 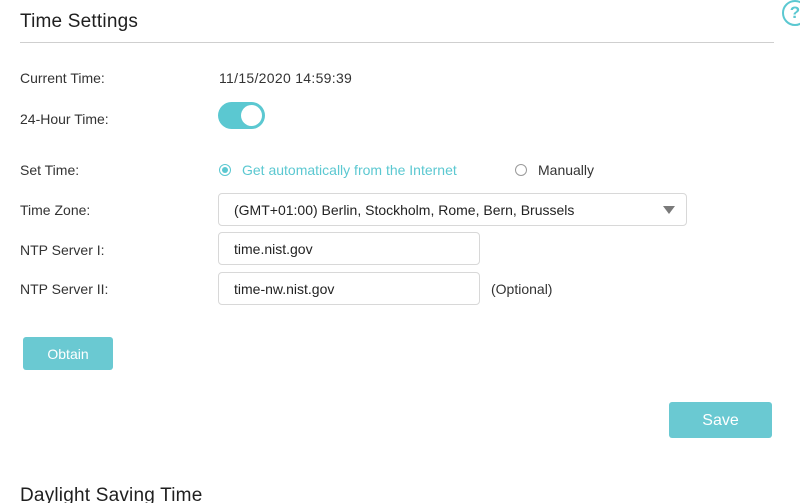 What do you see at coordinates (62, 250) in the screenshot?
I see `ntp-server-1-label: NTP Server I:` at bounding box center [62, 250].